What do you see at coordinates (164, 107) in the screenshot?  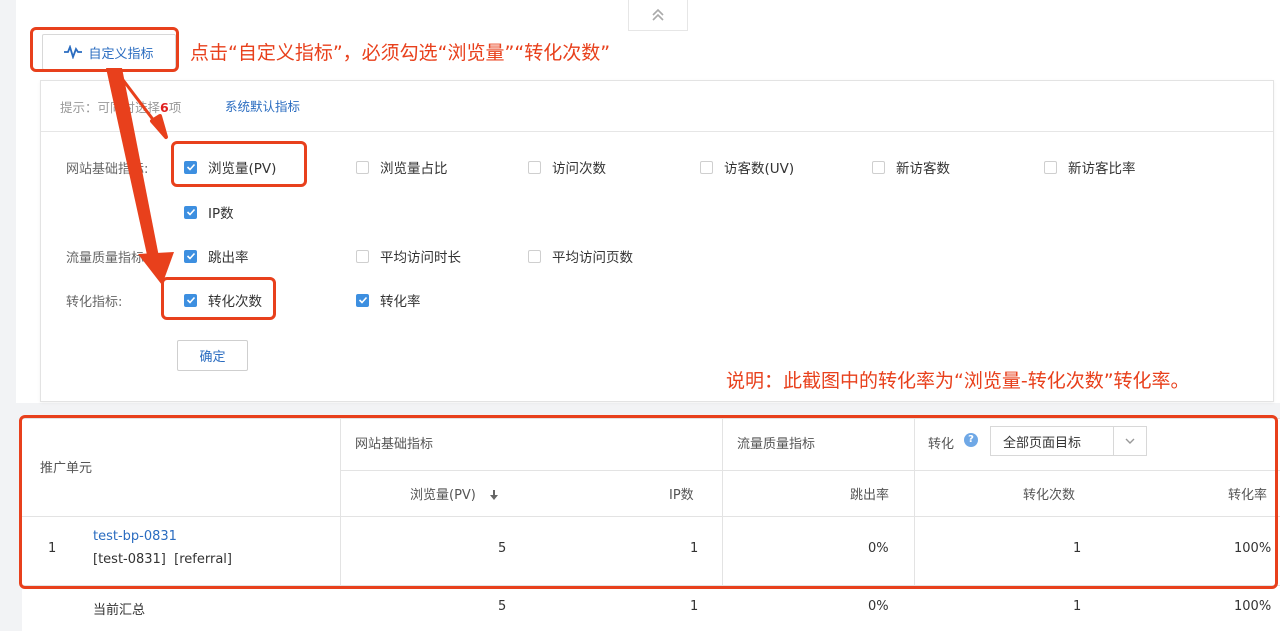 I see `hint-count: 6` at bounding box center [164, 107].